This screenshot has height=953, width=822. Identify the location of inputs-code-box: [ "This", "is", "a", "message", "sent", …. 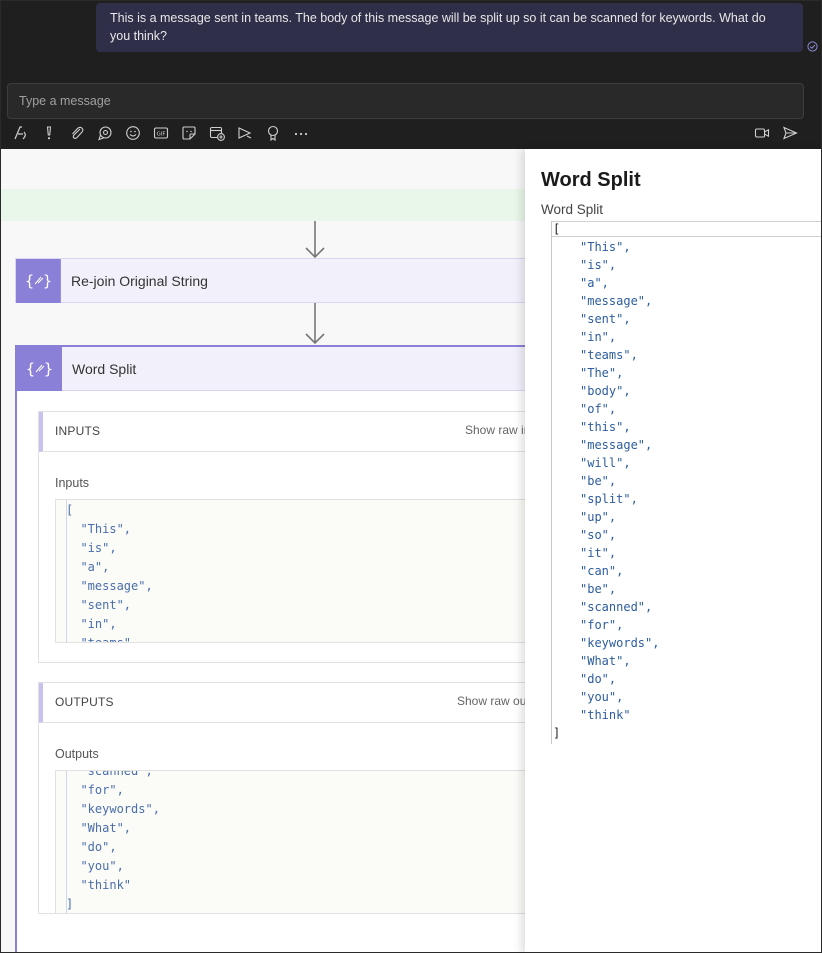
(291, 571).